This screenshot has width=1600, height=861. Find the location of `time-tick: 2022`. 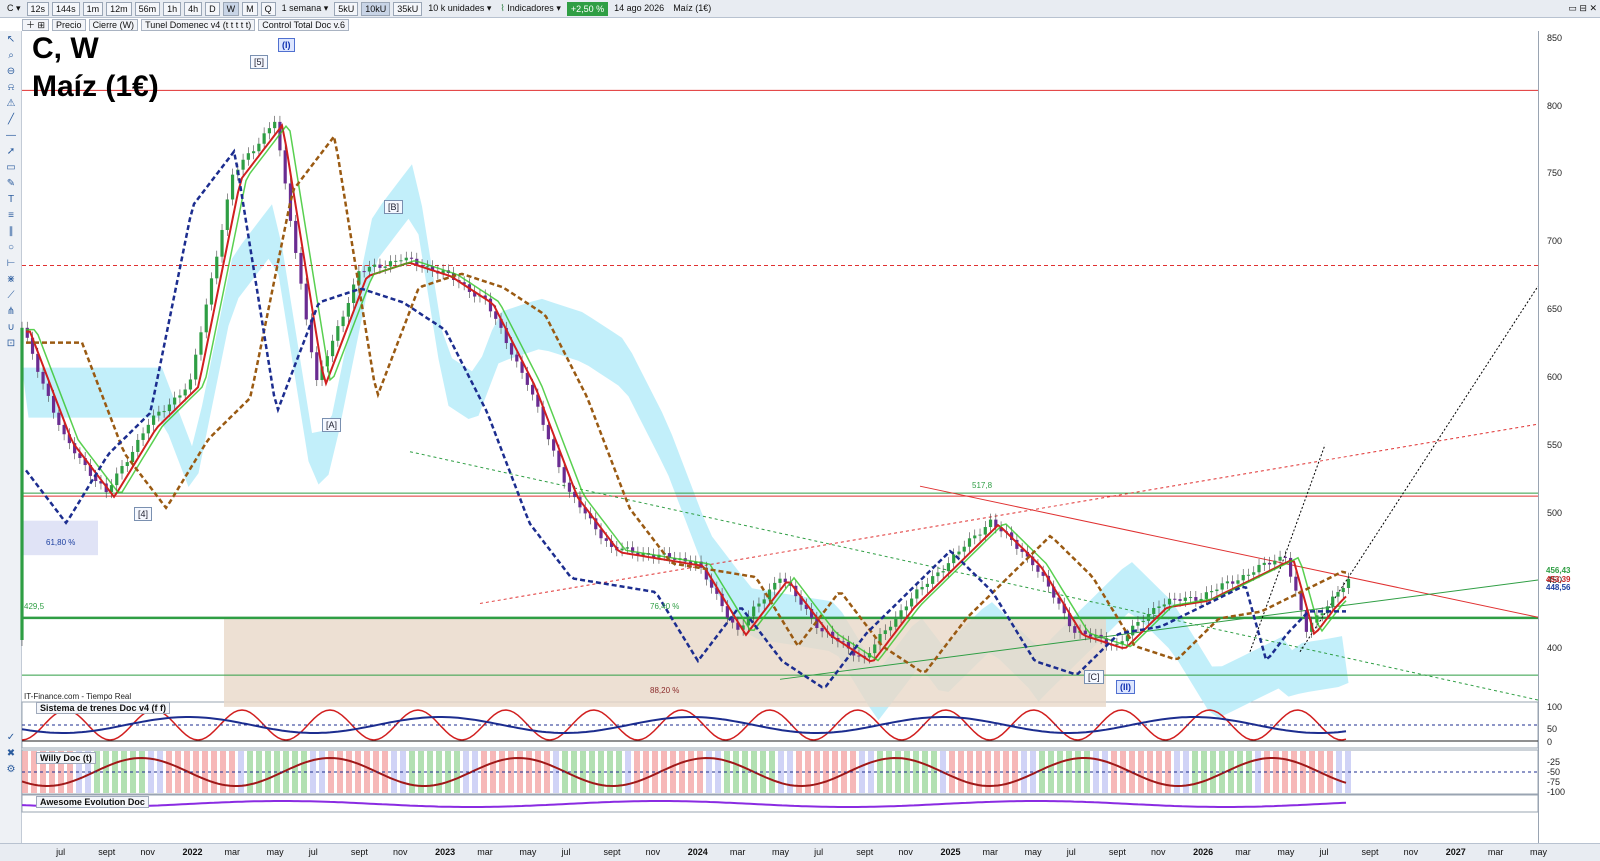

time-tick: 2022 is located at coordinates (192, 852).